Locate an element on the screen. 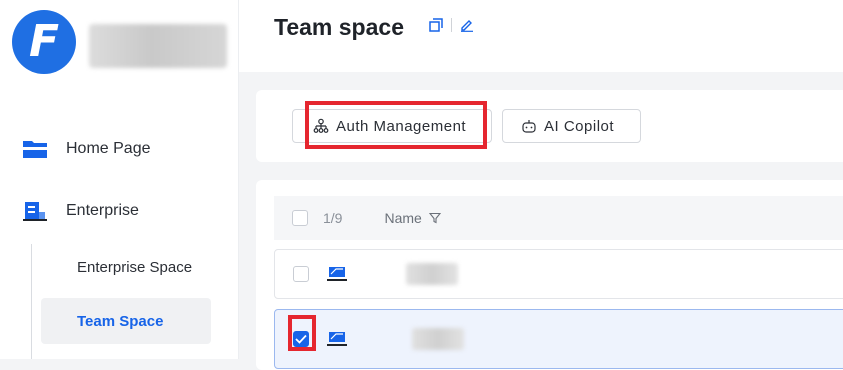 The width and height of the screenshot is (843, 370). filter-icon is located at coordinates (434, 218).